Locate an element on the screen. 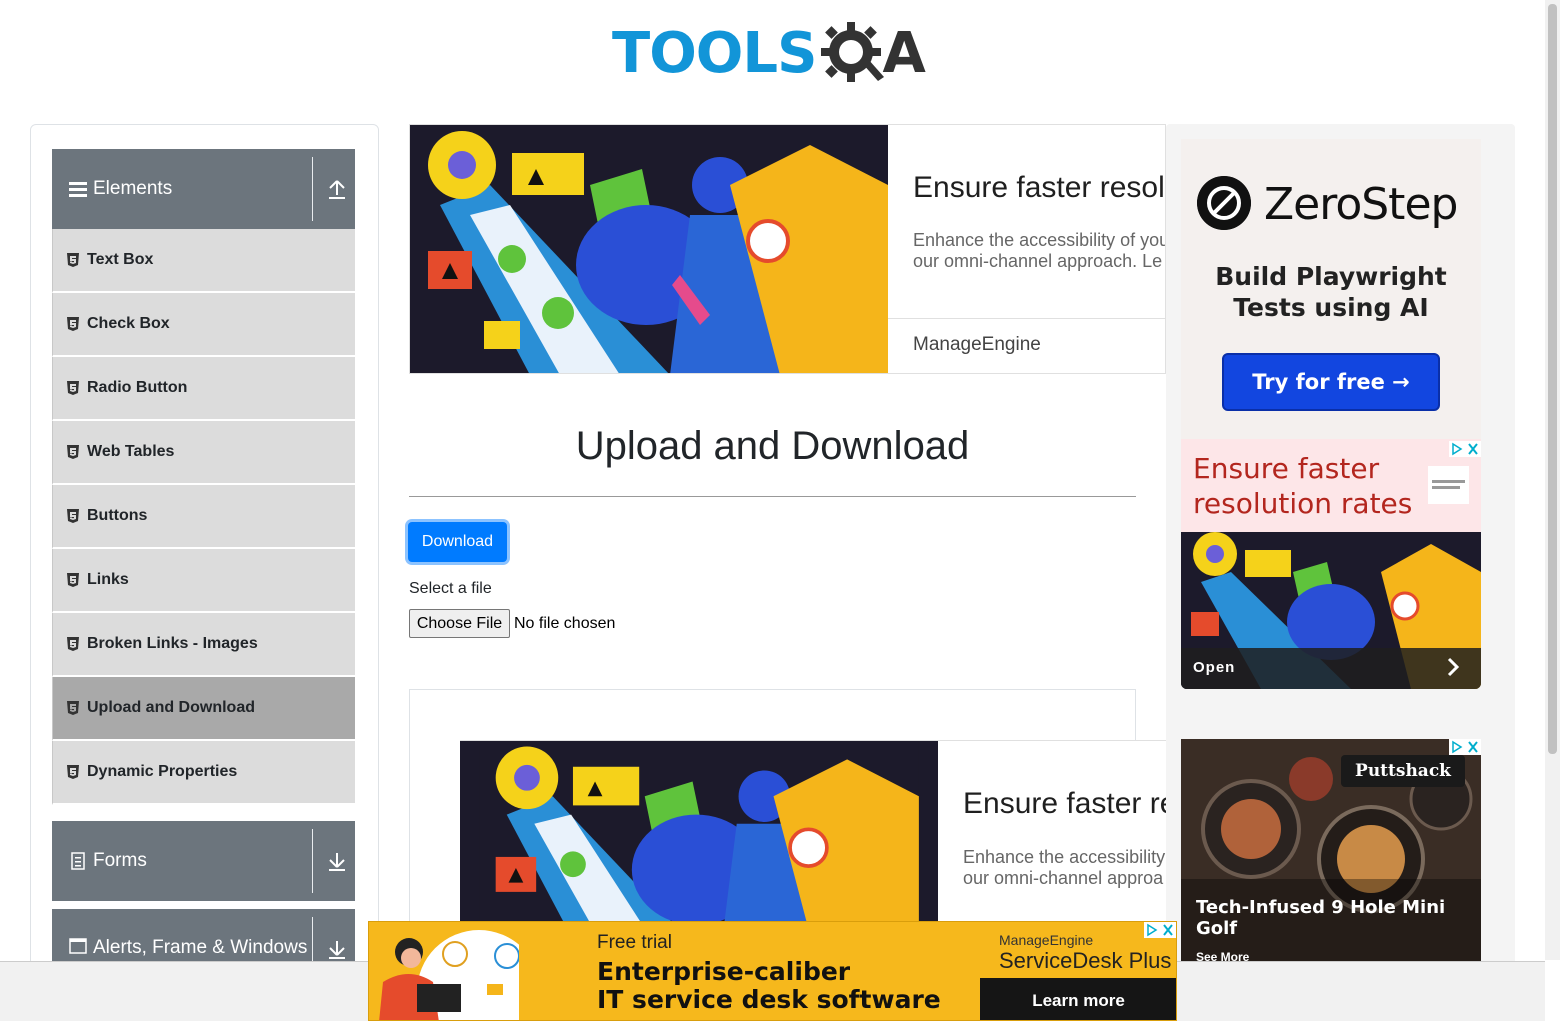 This screenshot has height=1021, width=1560. group-header-alerts: Alerts, Frame & Windows is located at coordinates (203, 935).